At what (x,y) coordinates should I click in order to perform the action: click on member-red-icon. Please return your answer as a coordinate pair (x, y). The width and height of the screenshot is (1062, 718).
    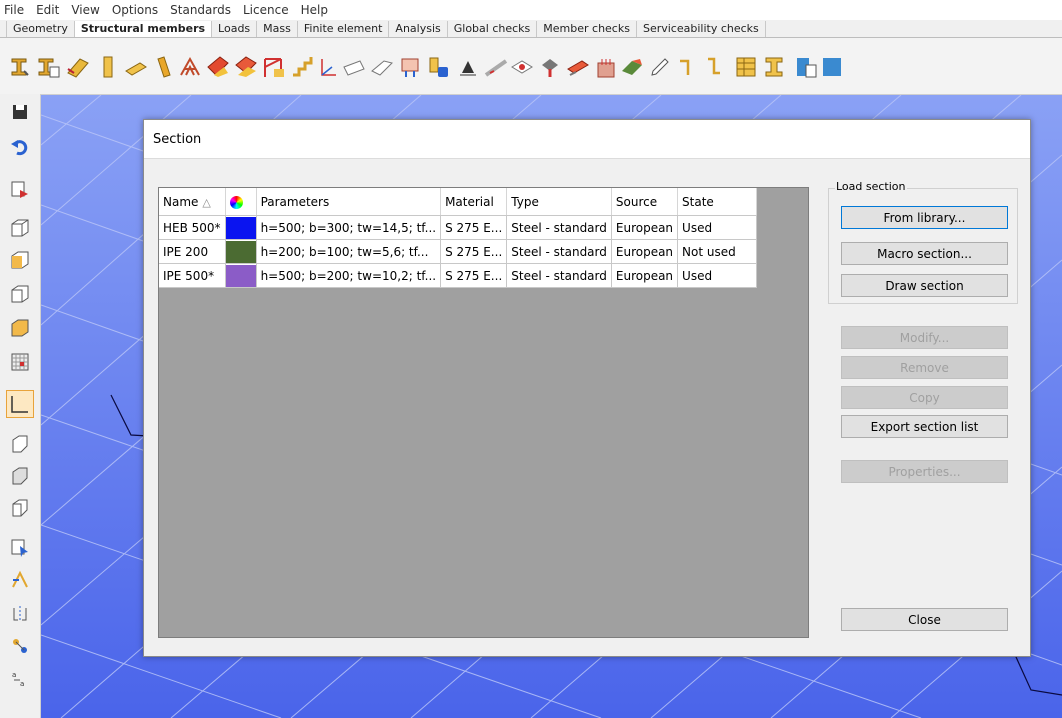
    Looking at the image, I should click on (218, 67).